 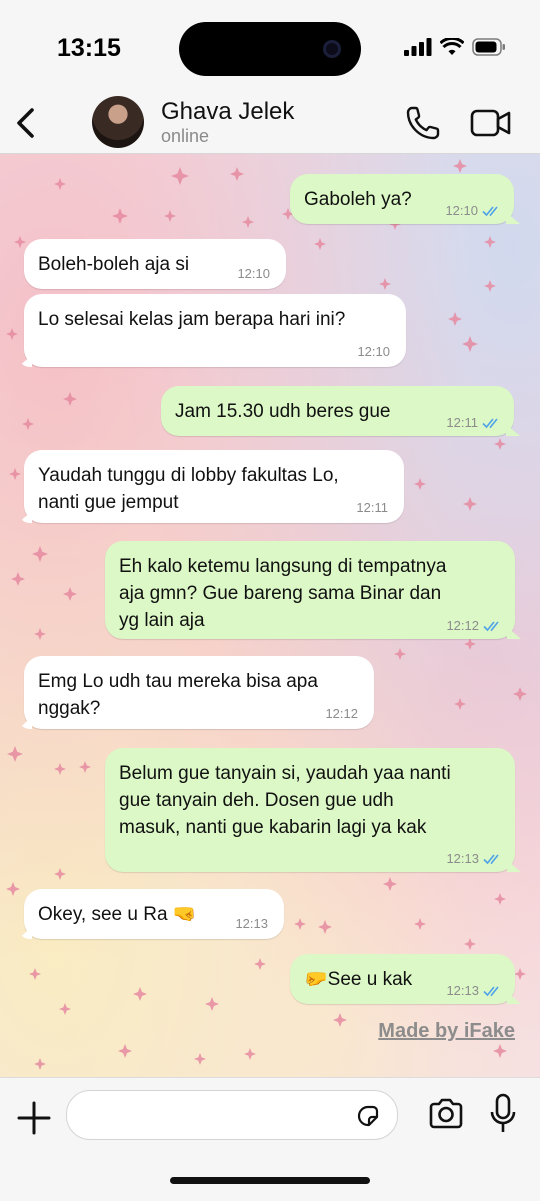 I want to click on home-indicator, so click(x=270, y=1180).